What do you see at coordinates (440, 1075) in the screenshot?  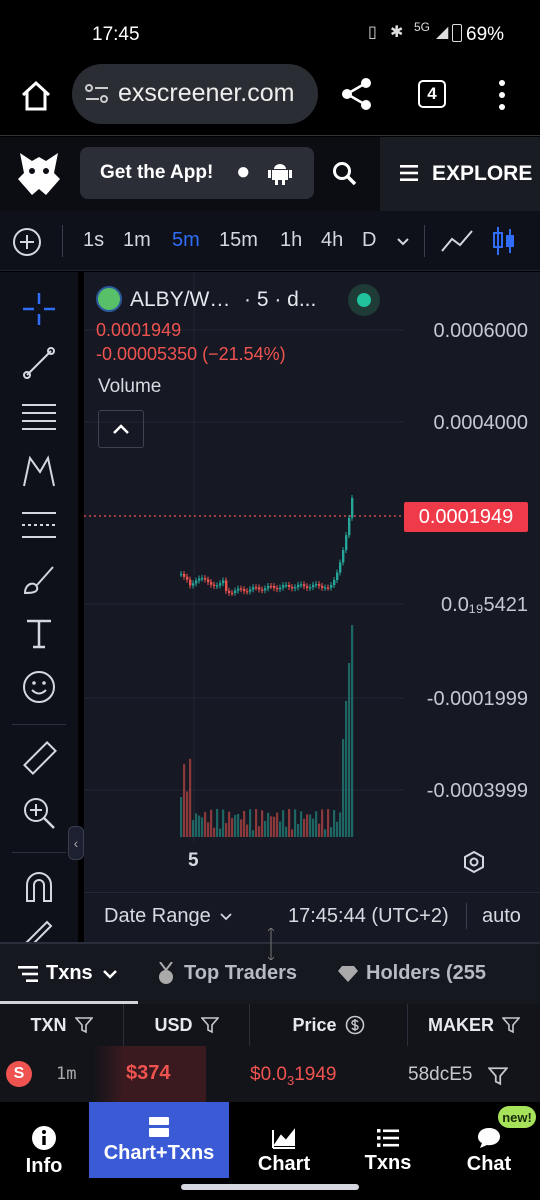 I see `txn-maker: 58dcE5` at bounding box center [440, 1075].